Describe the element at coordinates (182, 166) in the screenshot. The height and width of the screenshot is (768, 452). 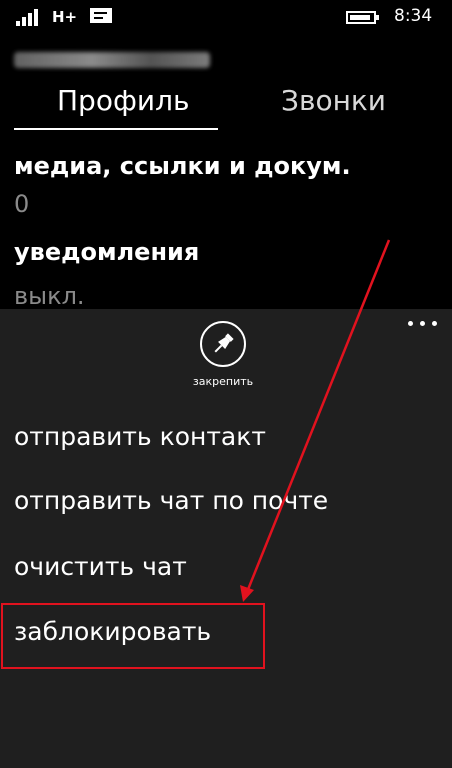
I see `media-links-docs-title: медиа, ссылки и докум.` at that location.